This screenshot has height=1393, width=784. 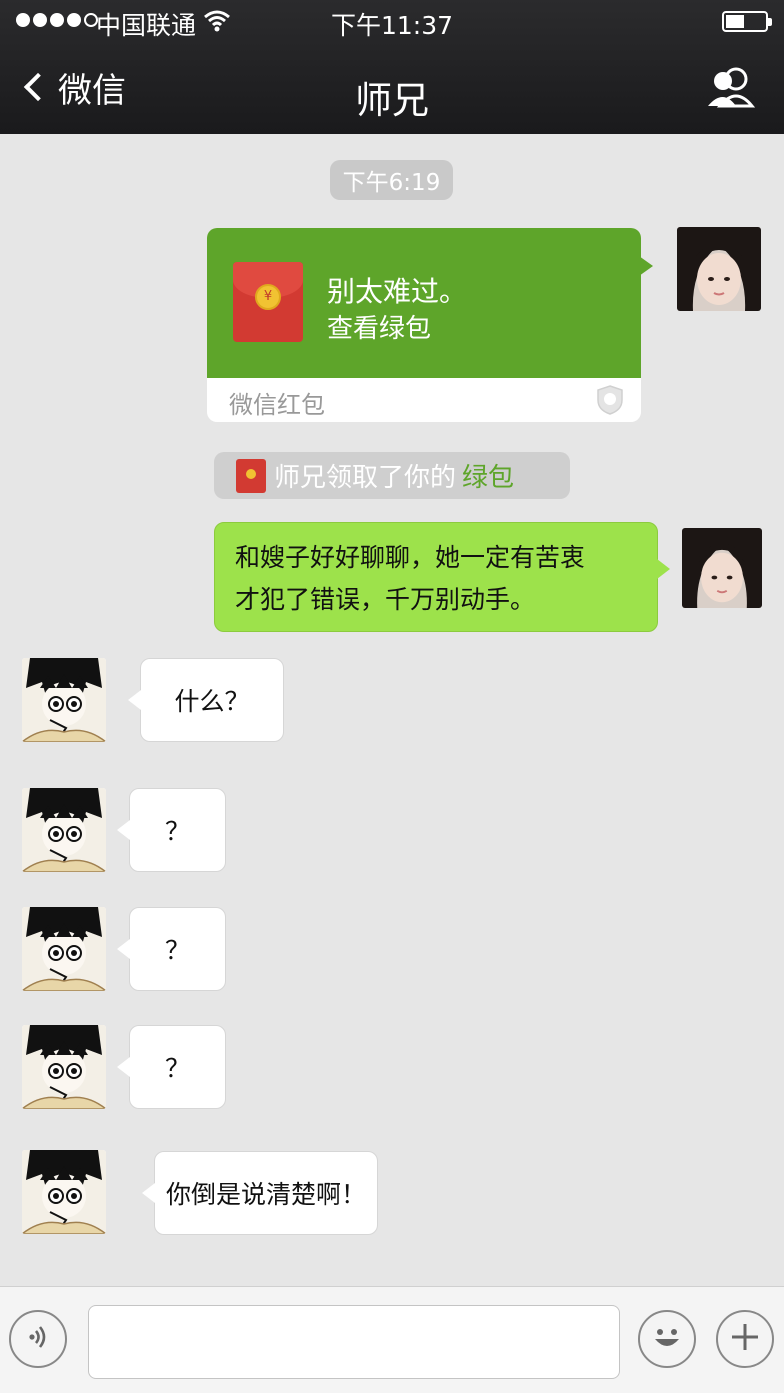 I want to click on plus-icon, so click(x=745, y=1339).